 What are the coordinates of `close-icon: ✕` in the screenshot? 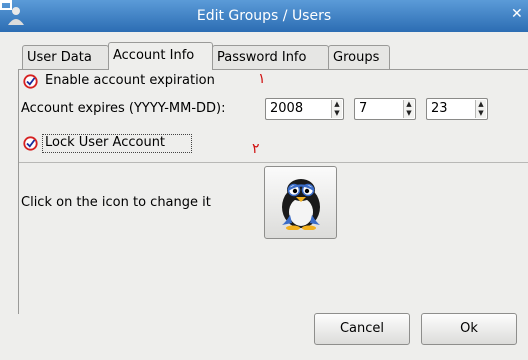 It's located at (517, 14).